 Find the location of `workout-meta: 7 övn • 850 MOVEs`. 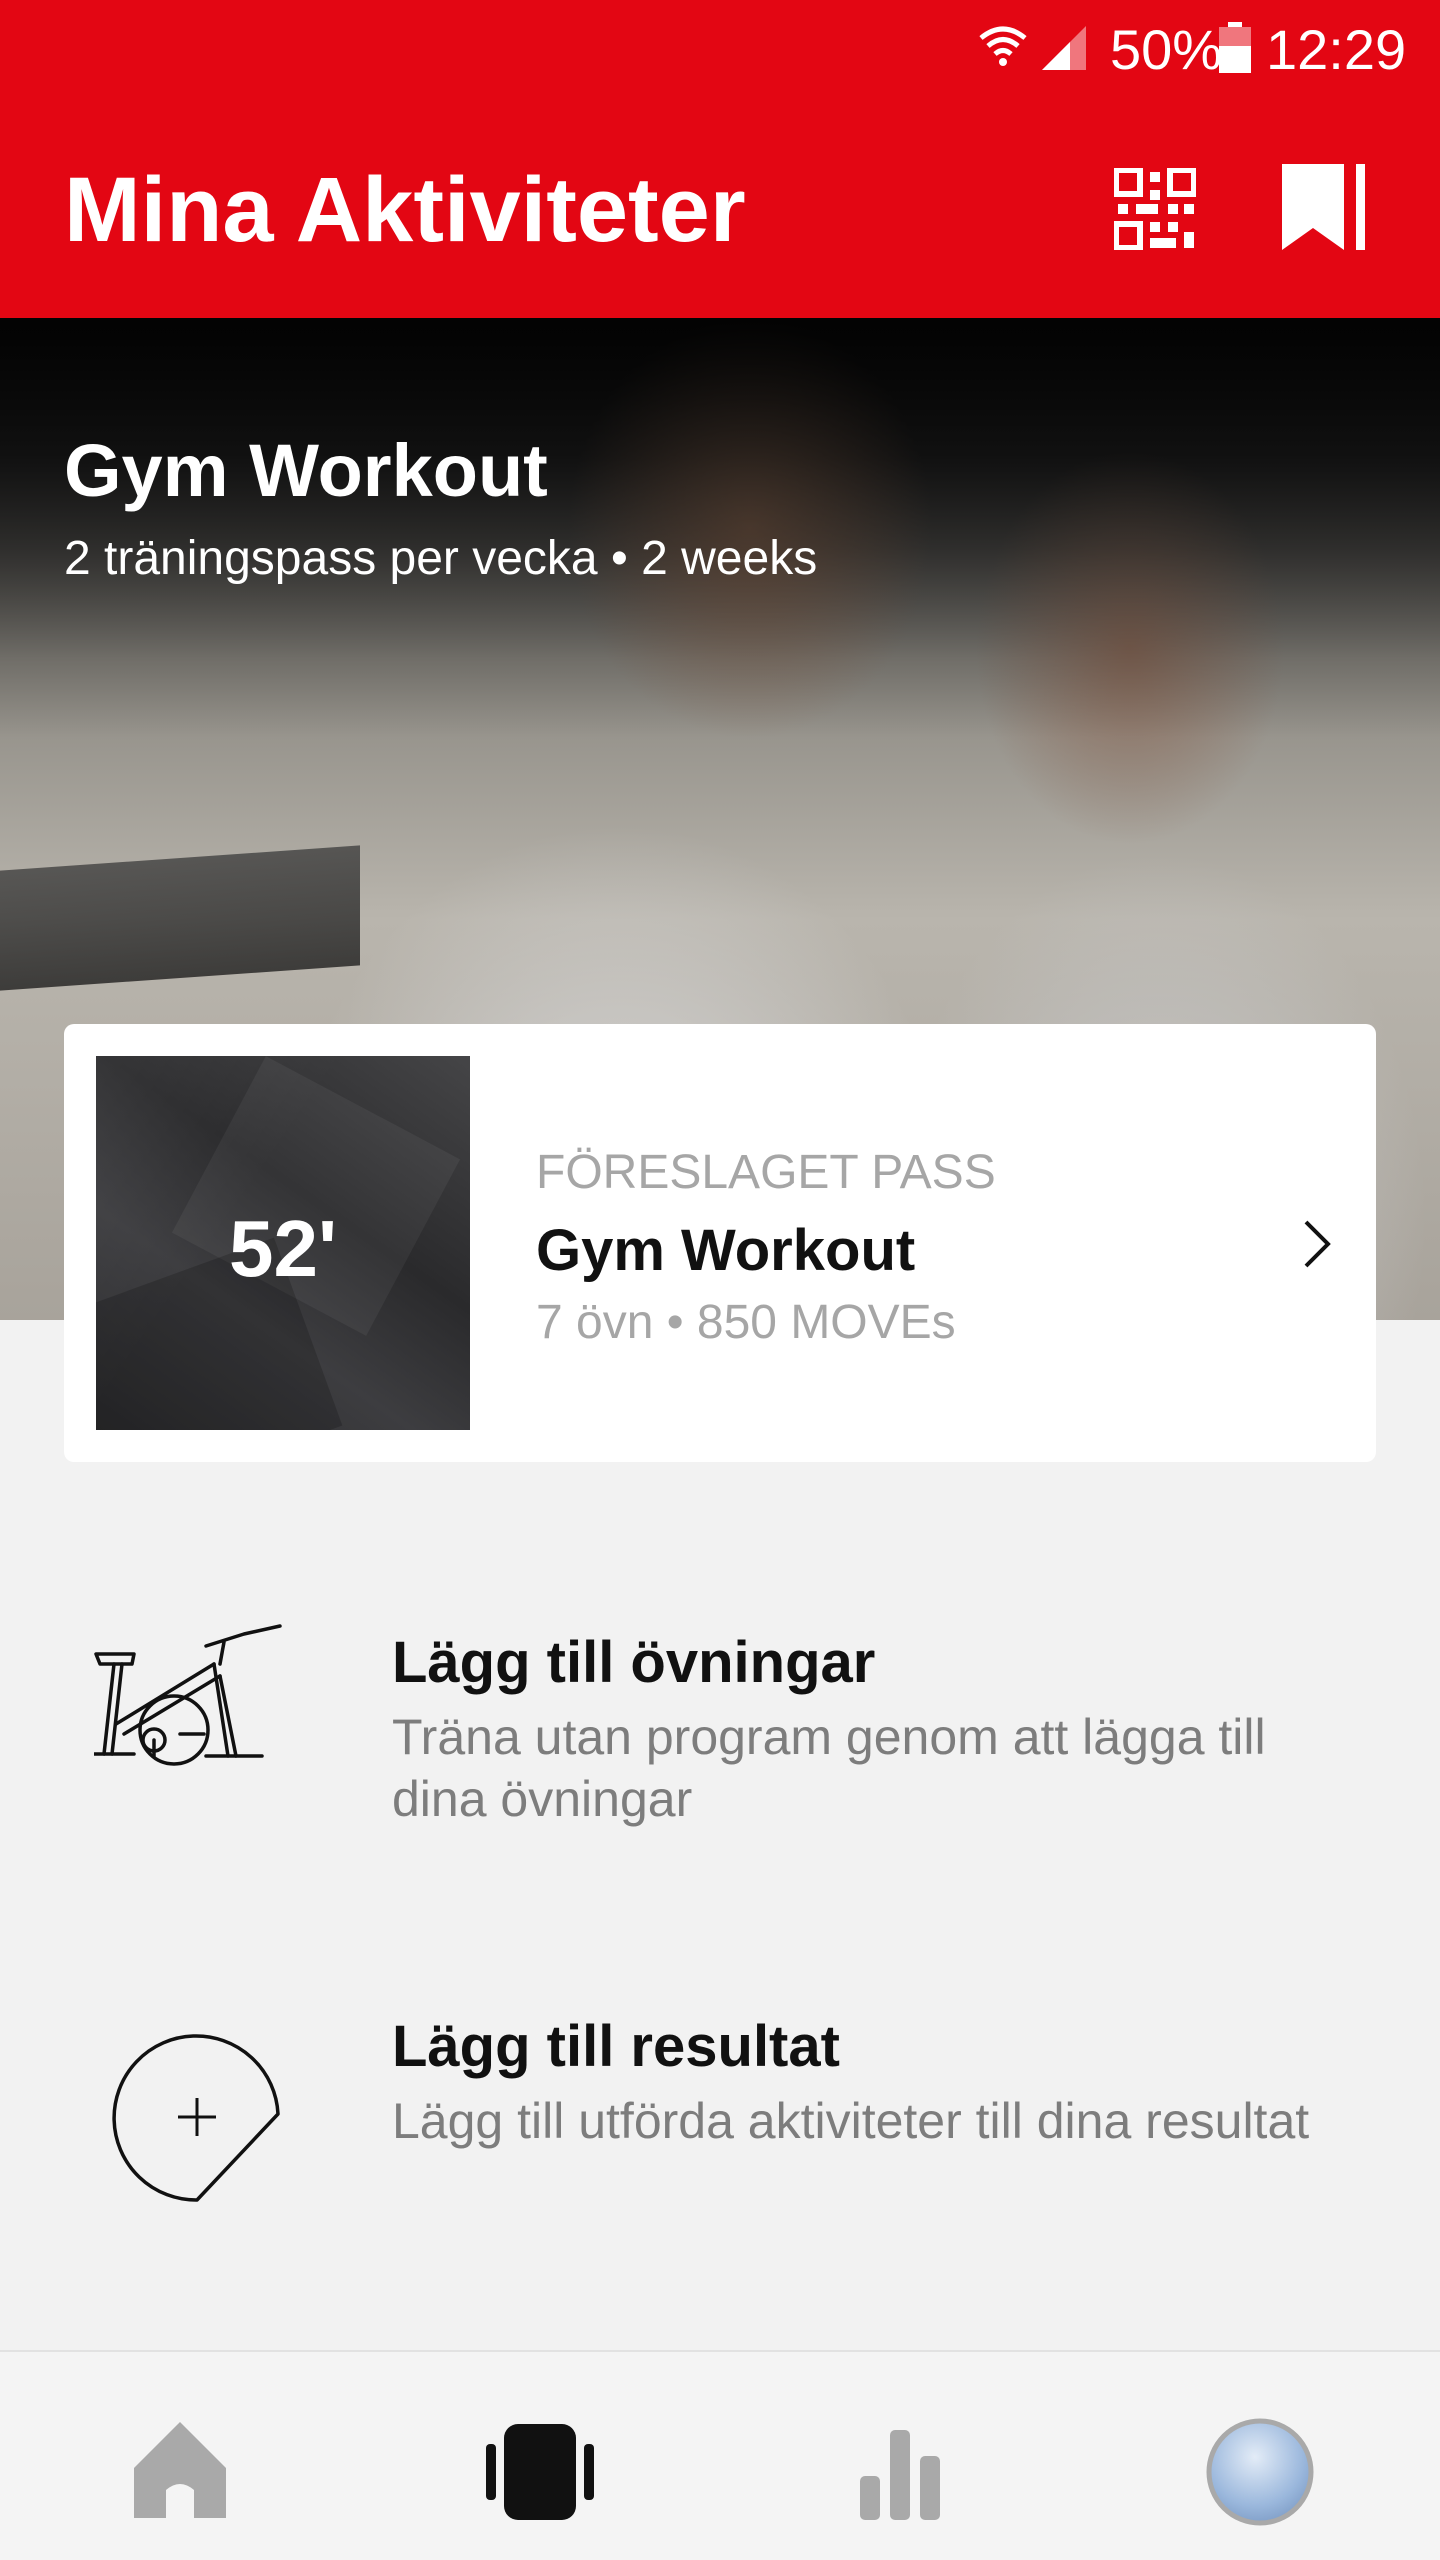

workout-meta: 7 övn • 850 MOVEs is located at coordinates (746, 1322).